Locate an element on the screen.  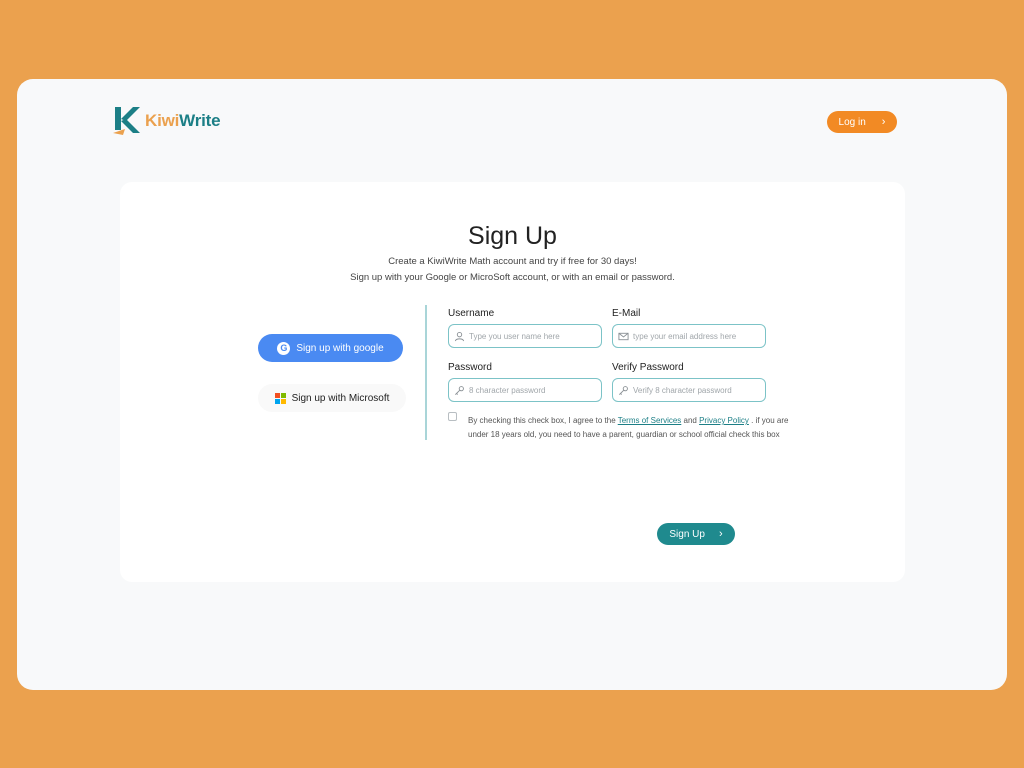
privacy-policy-link: Privacy Policy is located at coordinates (724, 420).